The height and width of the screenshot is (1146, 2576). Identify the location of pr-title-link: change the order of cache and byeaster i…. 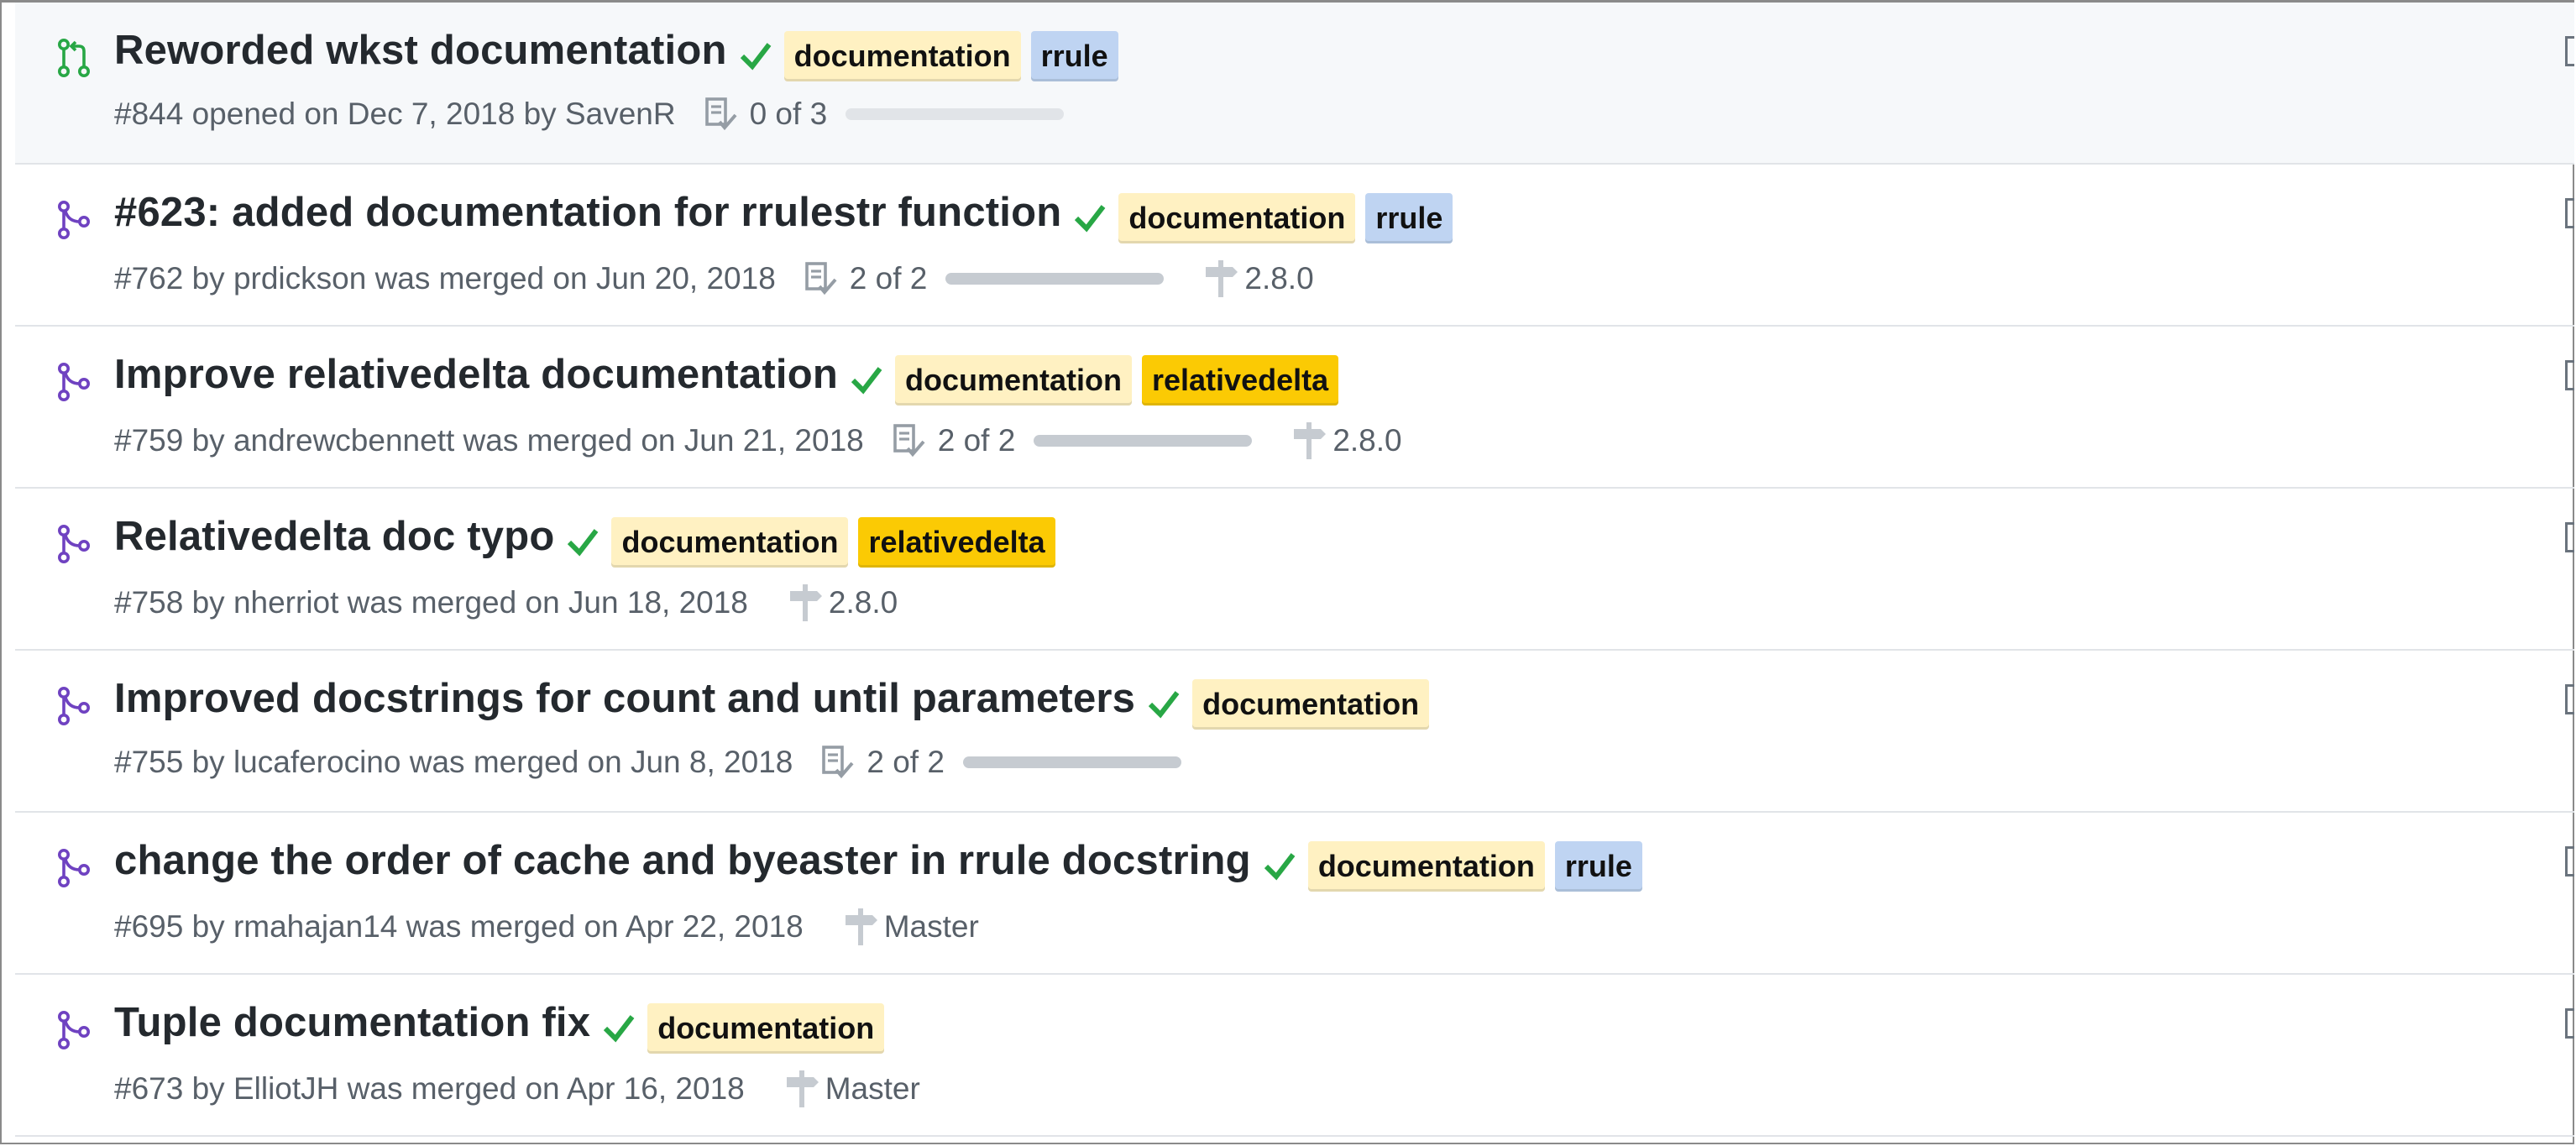
(682, 860).